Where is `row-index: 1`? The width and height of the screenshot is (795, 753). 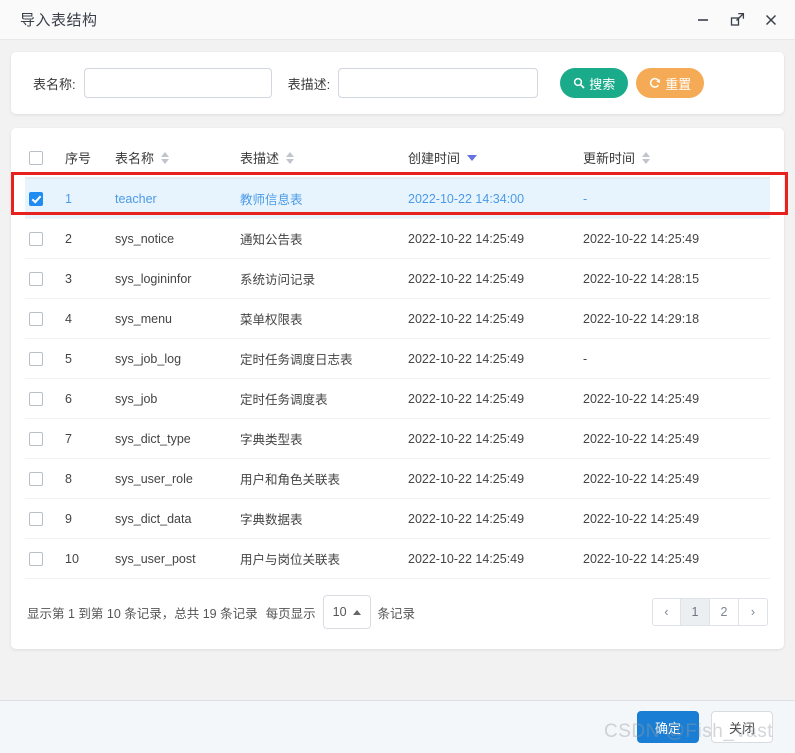 row-index: 1 is located at coordinates (86, 198).